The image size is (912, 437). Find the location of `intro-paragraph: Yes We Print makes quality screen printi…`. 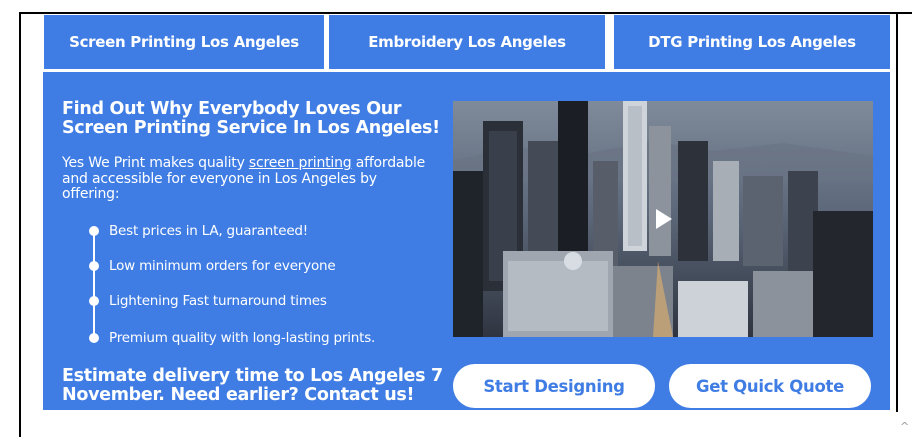

intro-paragraph: Yes We Print makes quality screen printi… is located at coordinates (247, 179).